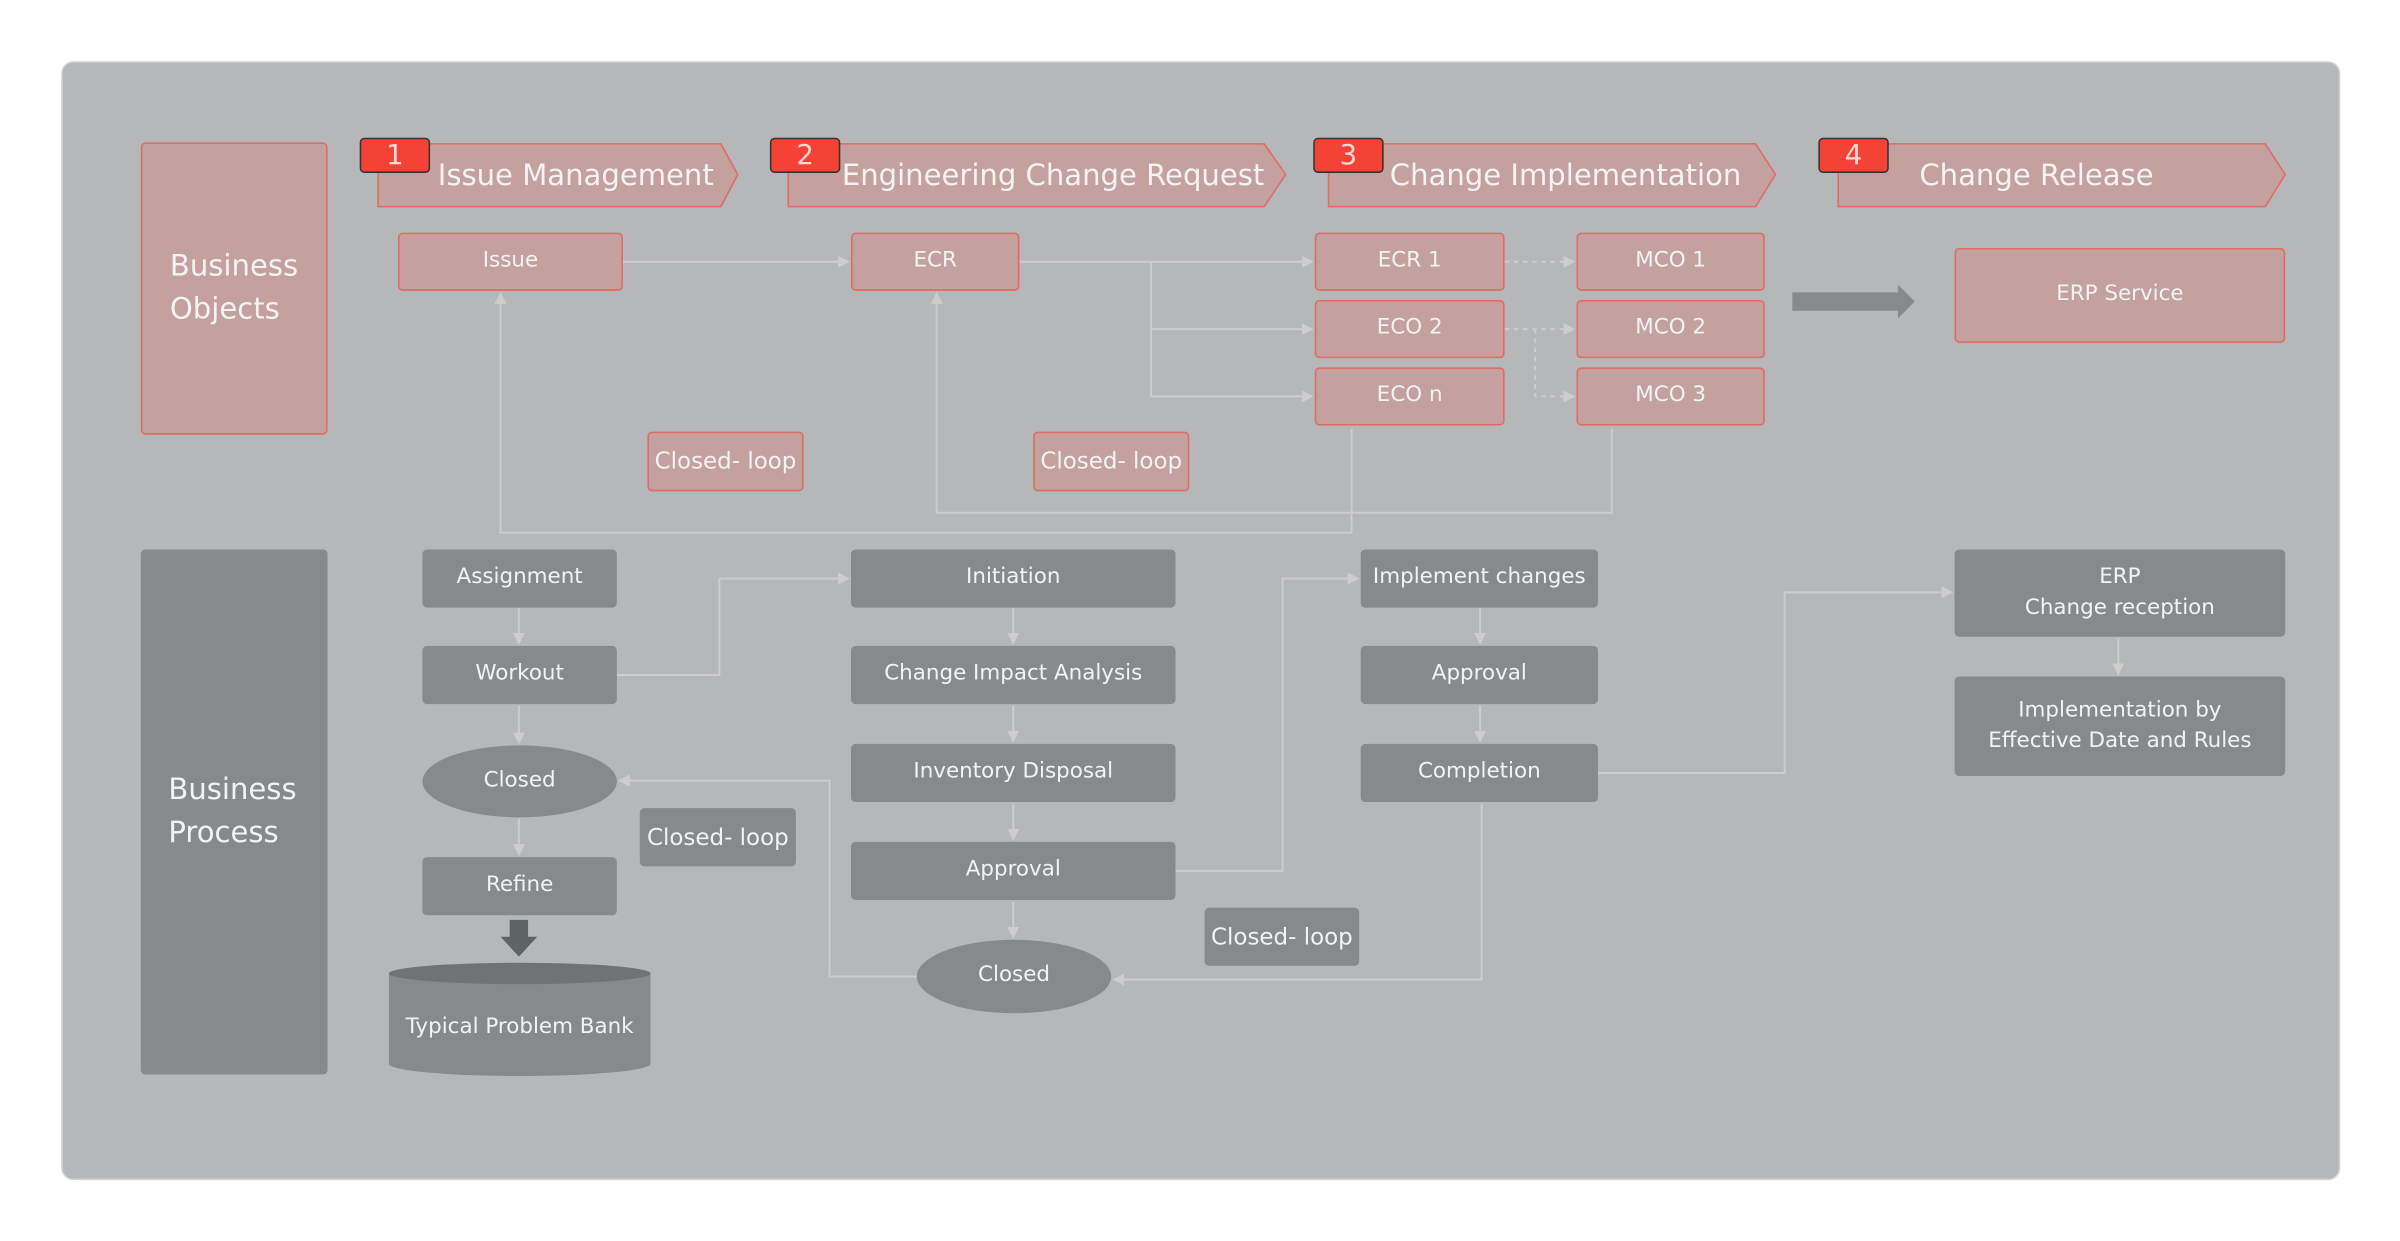 This screenshot has width=2400, height=1241. Describe the element at coordinates (2120, 295) in the screenshot. I see `object-erp-service: ERP Service` at that location.